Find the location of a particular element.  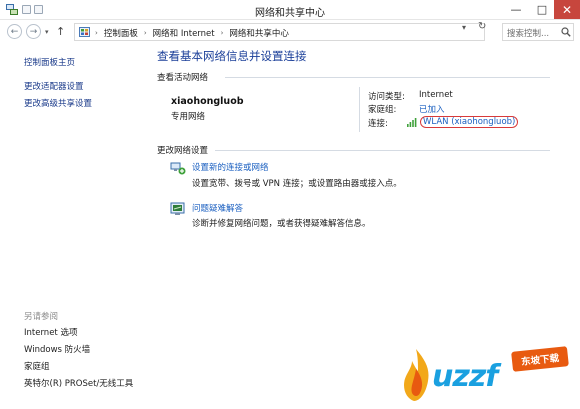

control-panel-icon is located at coordinates (84, 32).